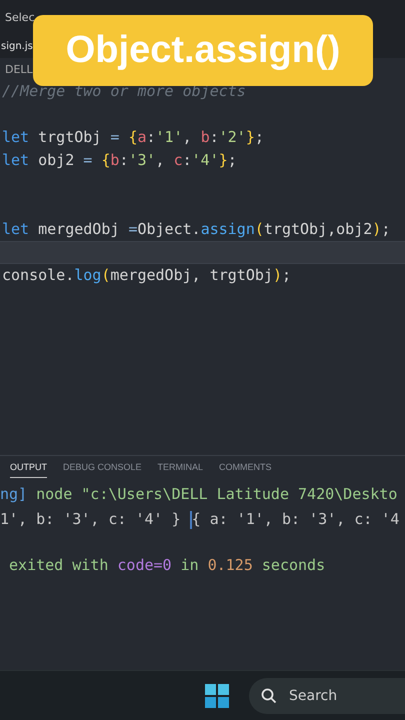 This screenshot has width=405, height=720. What do you see at coordinates (190, 565) in the screenshot?
I see `output-text: in` at bounding box center [190, 565].